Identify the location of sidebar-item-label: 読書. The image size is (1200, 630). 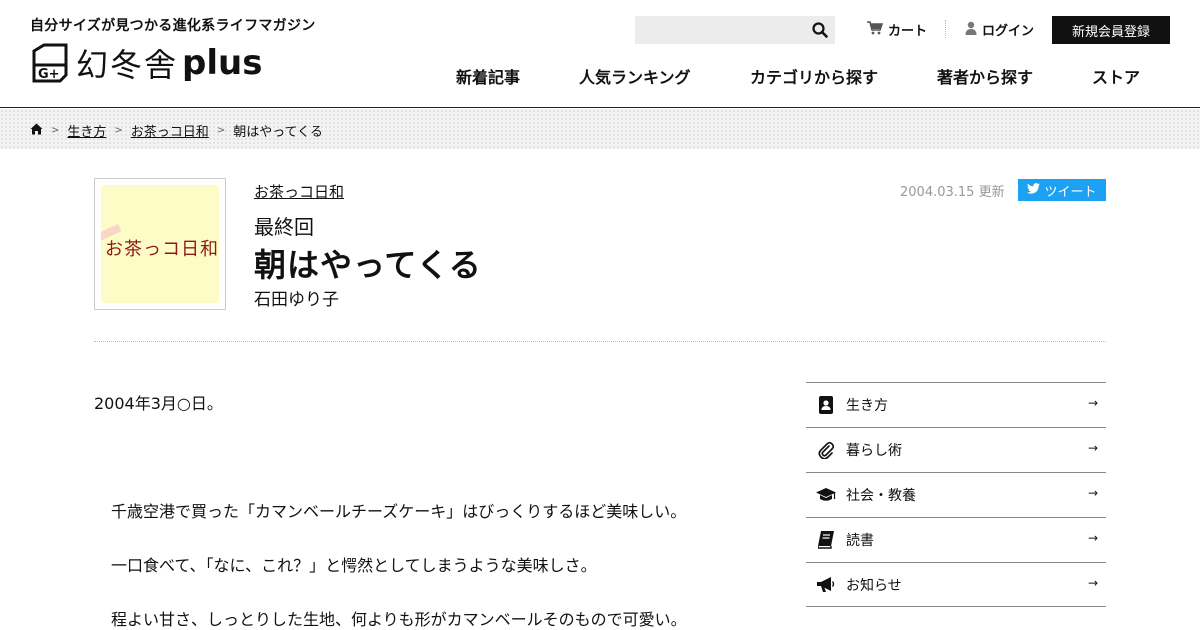
(860, 541).